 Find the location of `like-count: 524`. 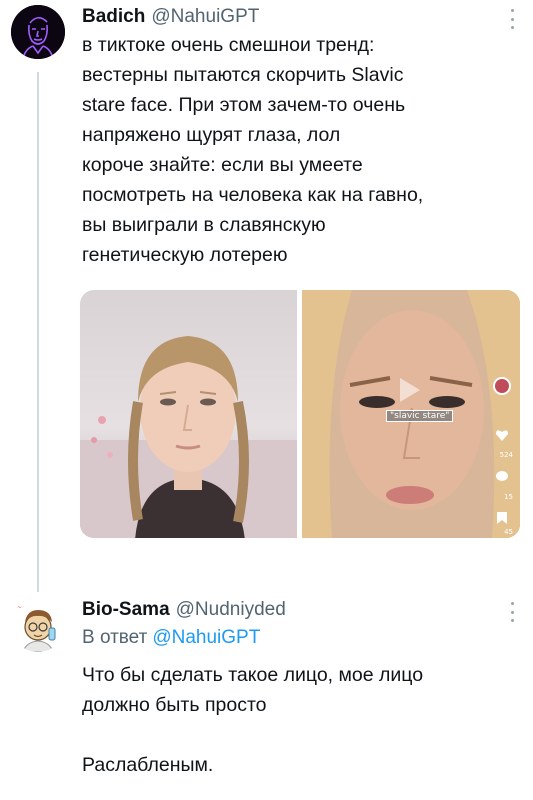

like-count: 524 is located at coordinates (506, 455).